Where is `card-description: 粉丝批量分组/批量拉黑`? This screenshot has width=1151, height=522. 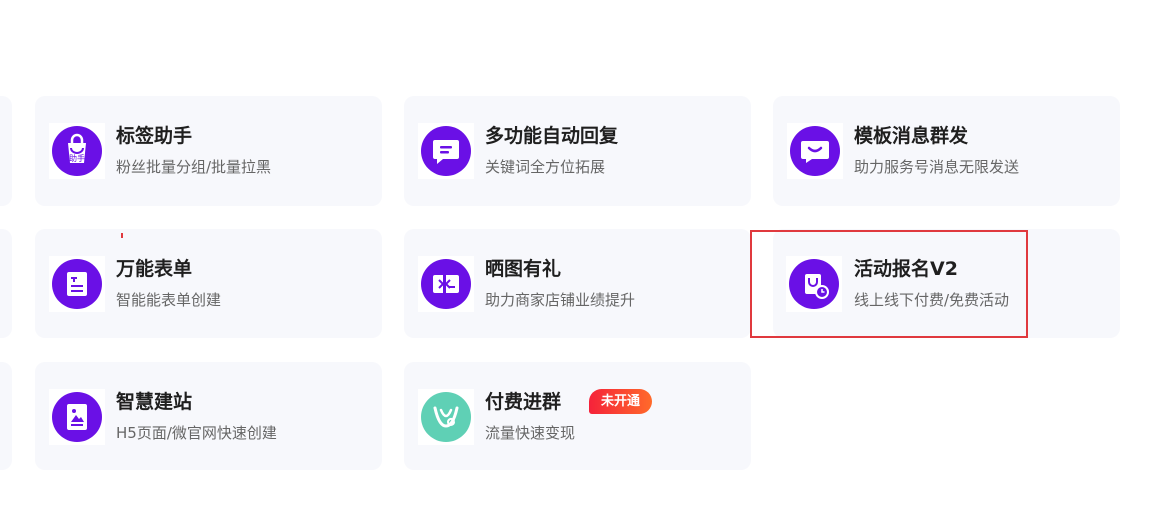 card-description: 粉丝批量分组/批量拉黑 is located at coordinates (194, 167).